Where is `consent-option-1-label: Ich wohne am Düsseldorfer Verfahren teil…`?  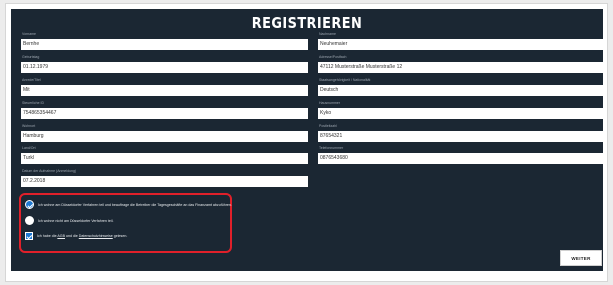 consent-option-1-label: Ich wohne am Düsseldorfer Verfahren teil… is located at coordinates (135, 204).